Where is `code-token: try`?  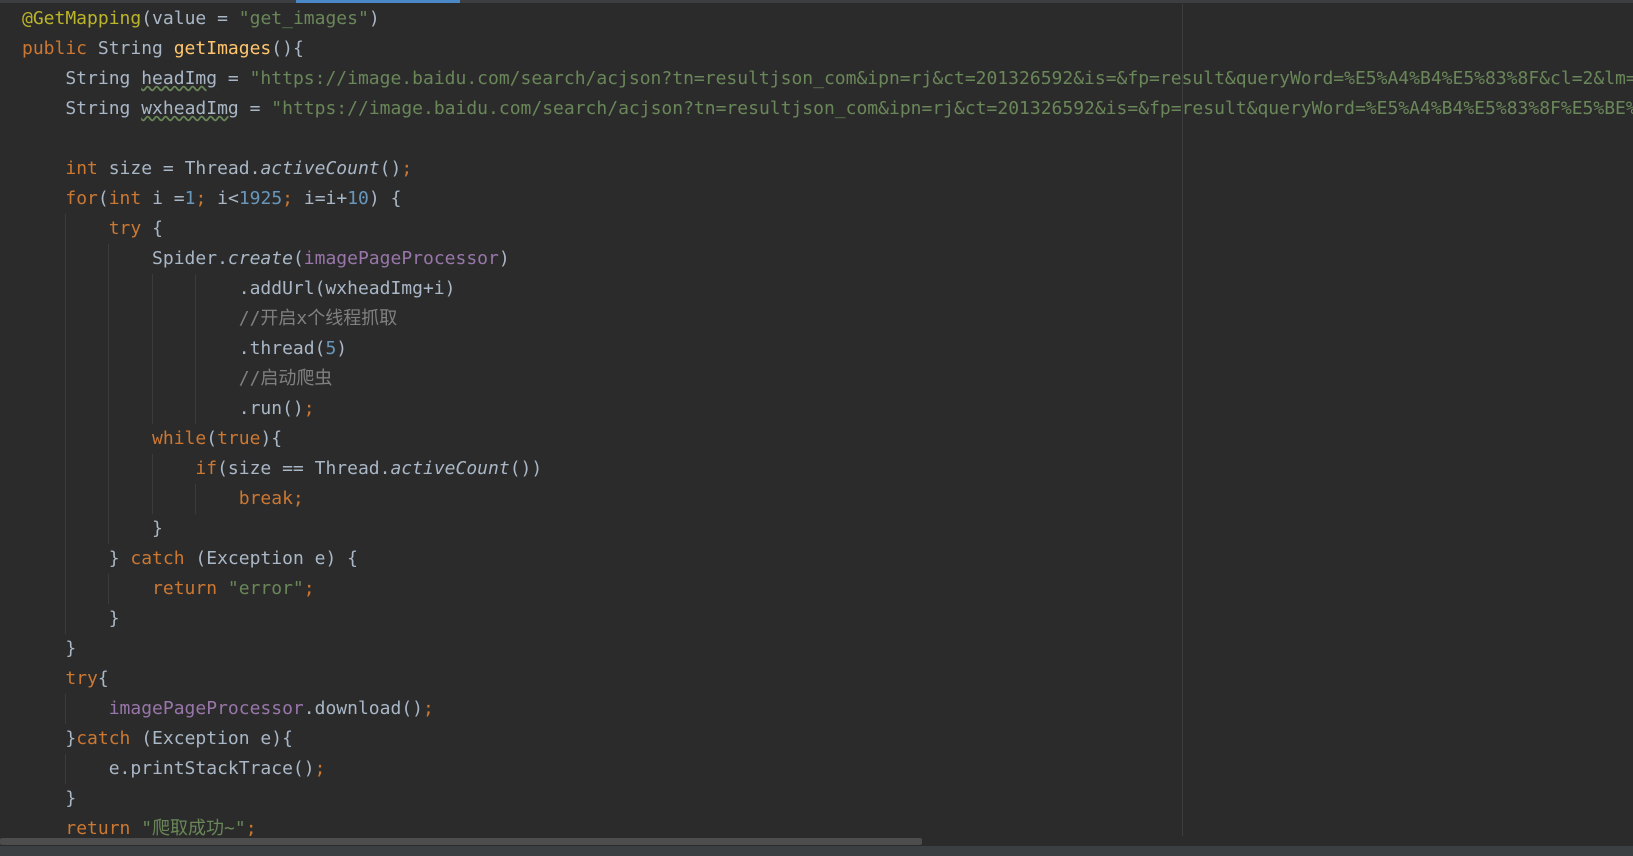
code-token: try is located at coordinates (130, 228).